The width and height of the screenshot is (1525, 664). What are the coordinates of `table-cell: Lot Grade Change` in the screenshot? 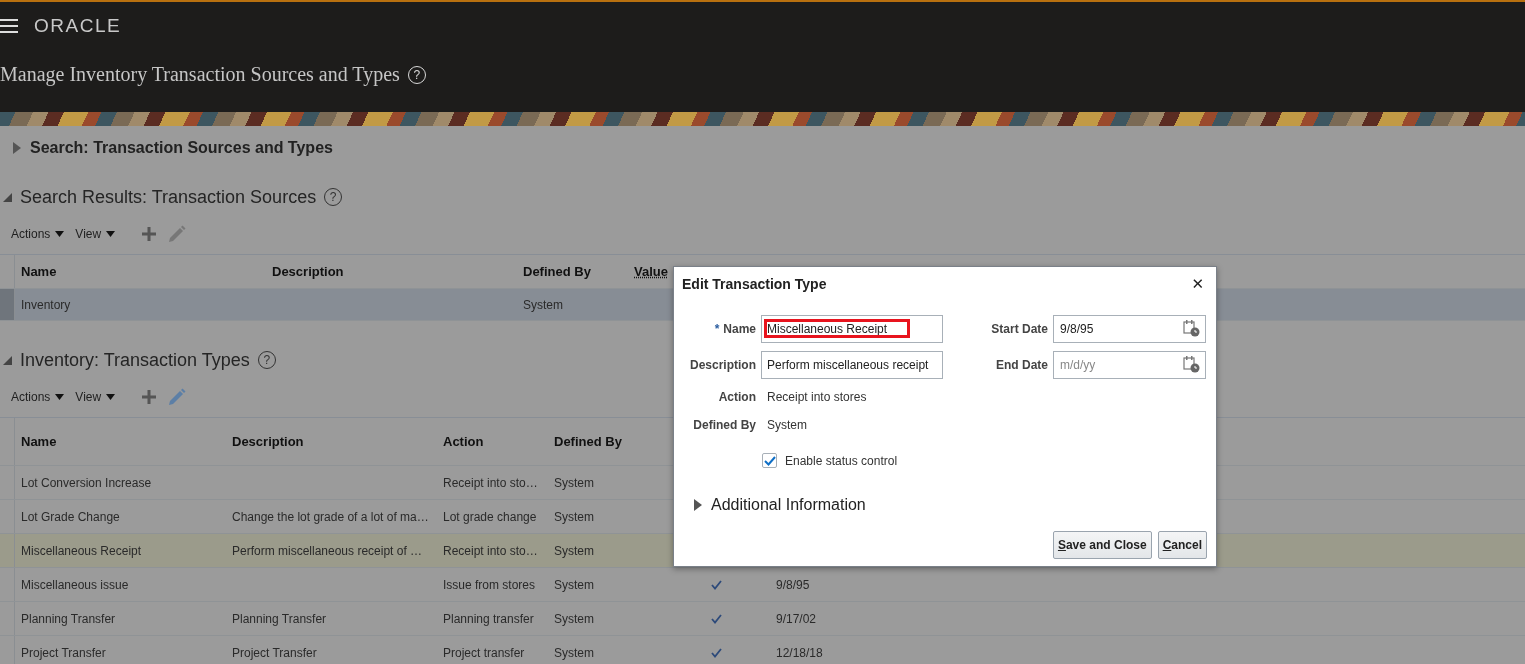 It's located at (70, 516).